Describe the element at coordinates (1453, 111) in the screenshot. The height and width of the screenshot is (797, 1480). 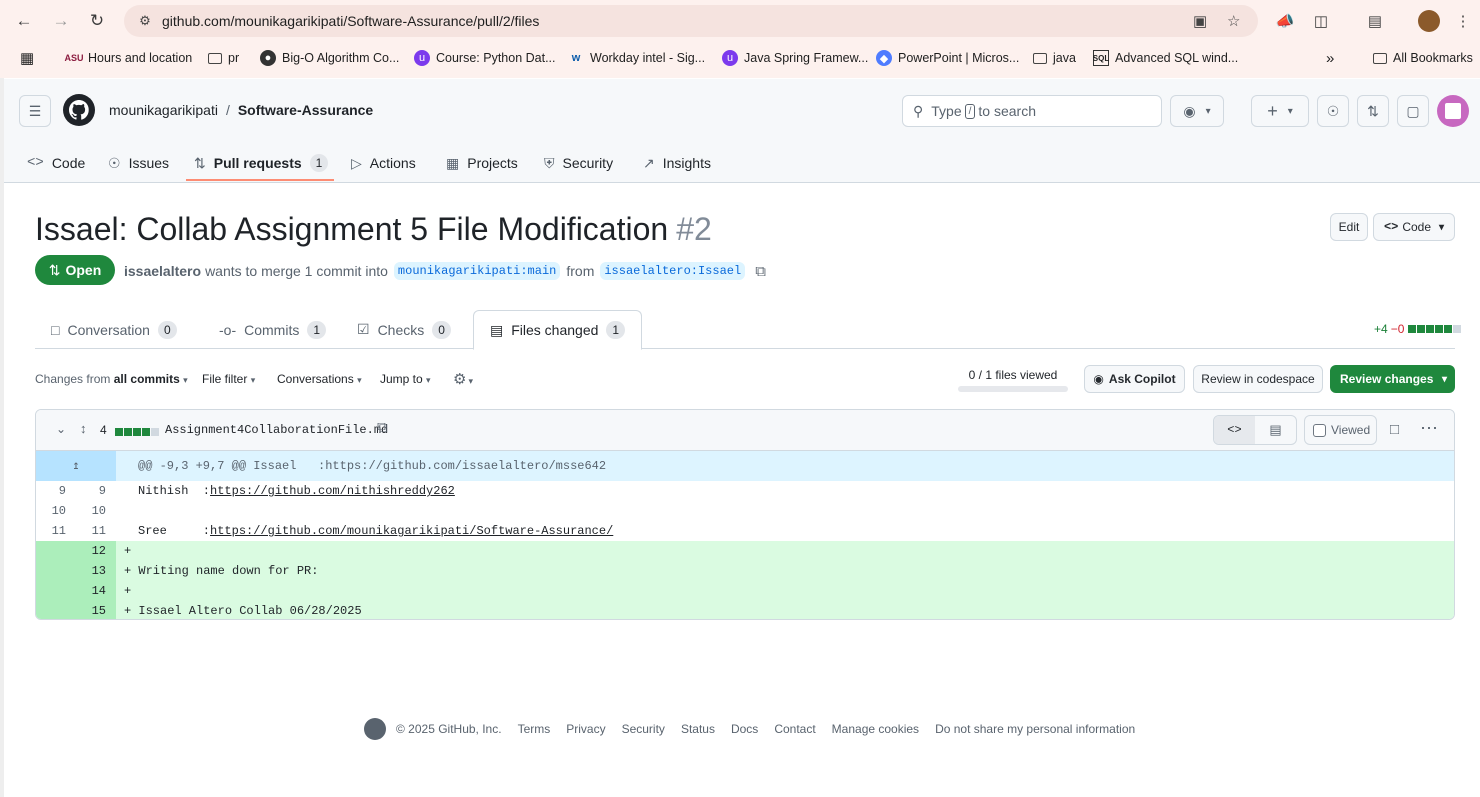
I see `user-avatar` at that location.